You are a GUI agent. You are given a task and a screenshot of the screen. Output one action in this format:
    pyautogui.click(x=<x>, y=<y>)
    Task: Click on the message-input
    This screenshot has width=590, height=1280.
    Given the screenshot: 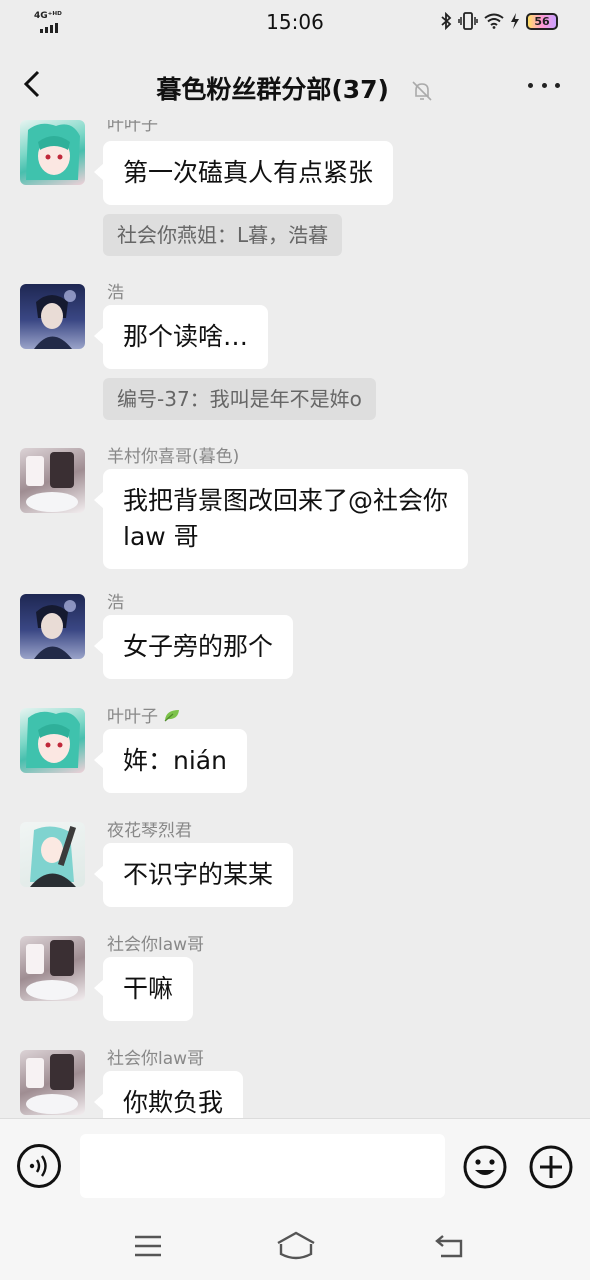 What is the action you would take?
    pyautogui.click(x=262, y=1166)
    